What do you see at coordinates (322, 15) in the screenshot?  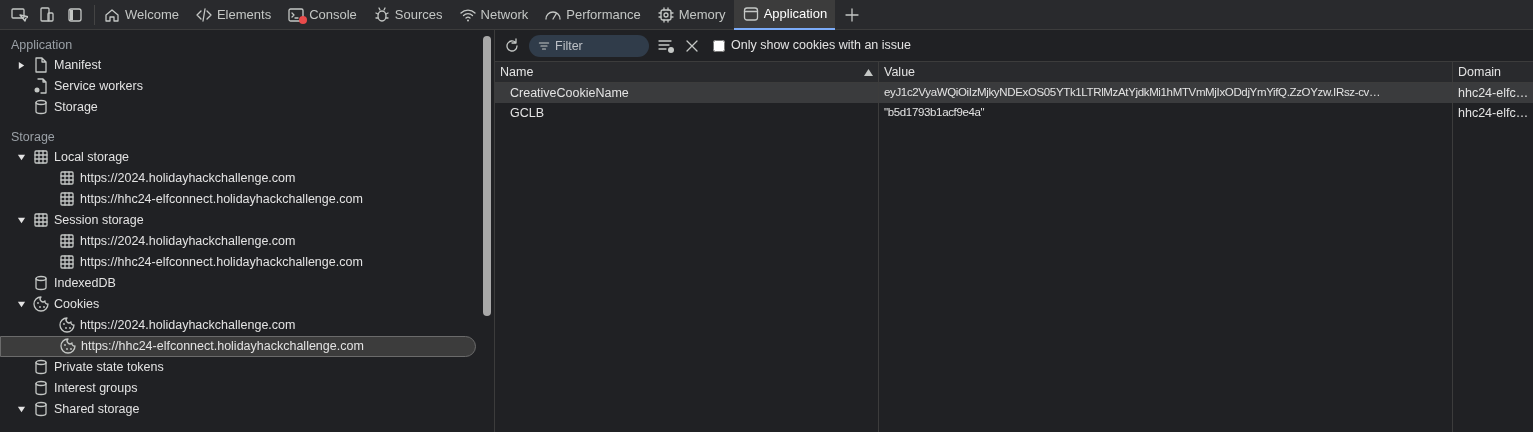 I see `panel-tab: Console` at bounding box center [322, 15].